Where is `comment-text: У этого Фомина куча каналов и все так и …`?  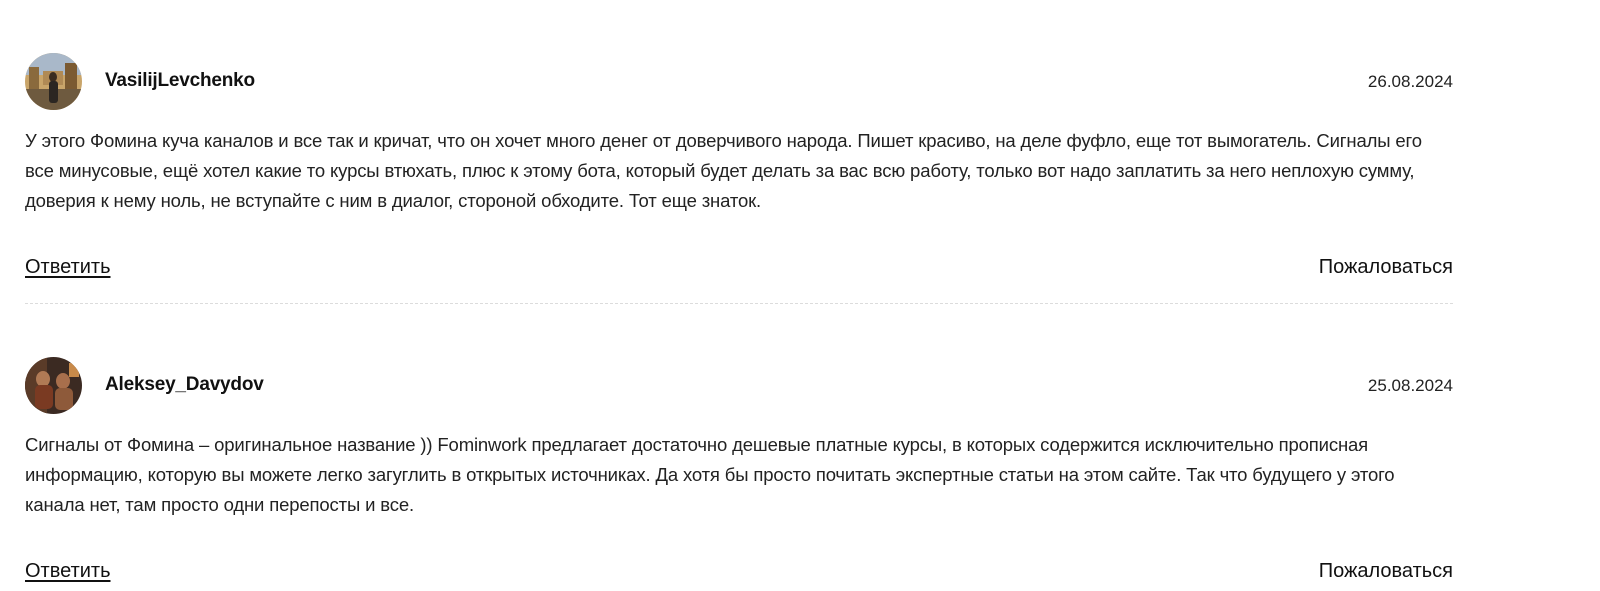
comment-text: У этого Фомина куча каналов и все так и … is located at coordinates (723, 170).